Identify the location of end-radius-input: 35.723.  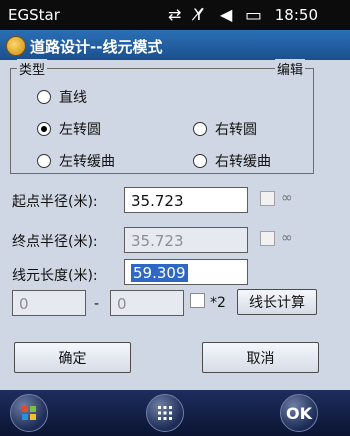
(186, 240).